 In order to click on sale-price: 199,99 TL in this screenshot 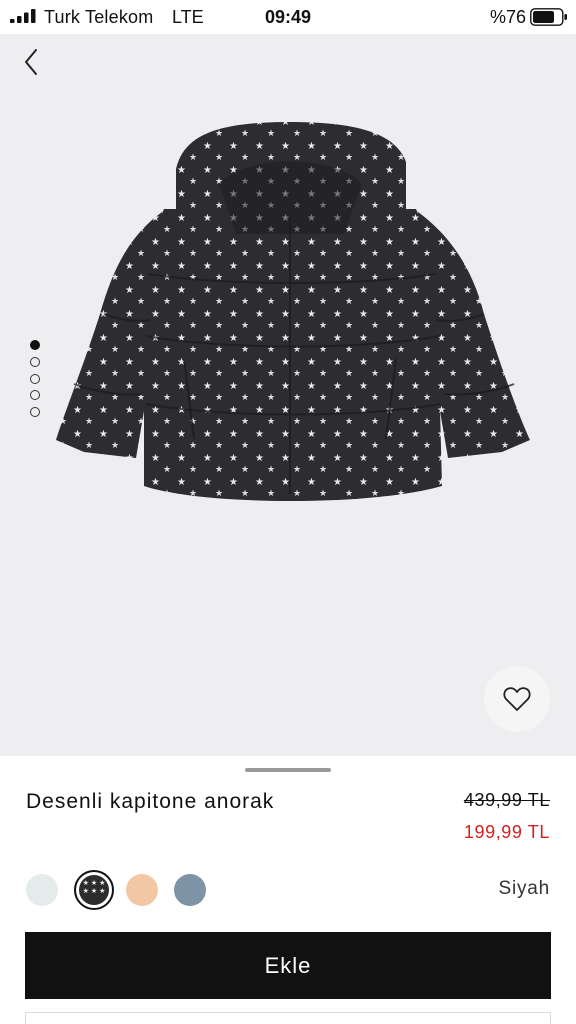, I will do `click(506, 832)`.